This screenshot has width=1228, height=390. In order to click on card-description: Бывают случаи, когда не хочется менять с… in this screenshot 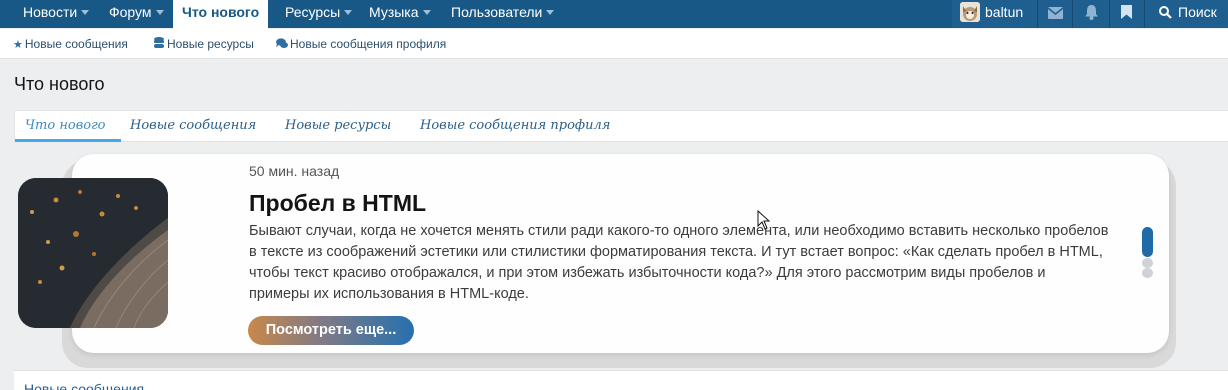, I will do `click(679, 262)`.